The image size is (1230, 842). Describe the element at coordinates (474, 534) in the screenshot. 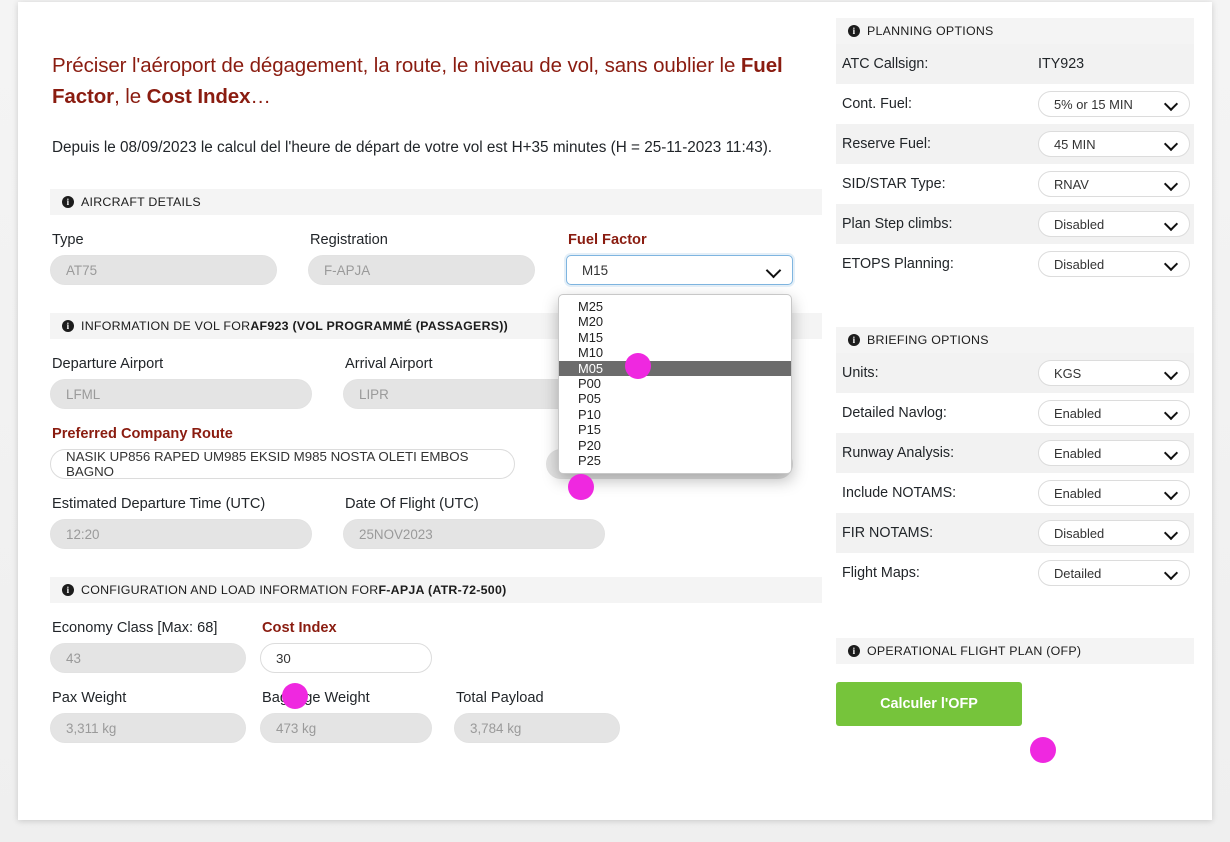

I see `dof-input: 25NOV2023` at that location.